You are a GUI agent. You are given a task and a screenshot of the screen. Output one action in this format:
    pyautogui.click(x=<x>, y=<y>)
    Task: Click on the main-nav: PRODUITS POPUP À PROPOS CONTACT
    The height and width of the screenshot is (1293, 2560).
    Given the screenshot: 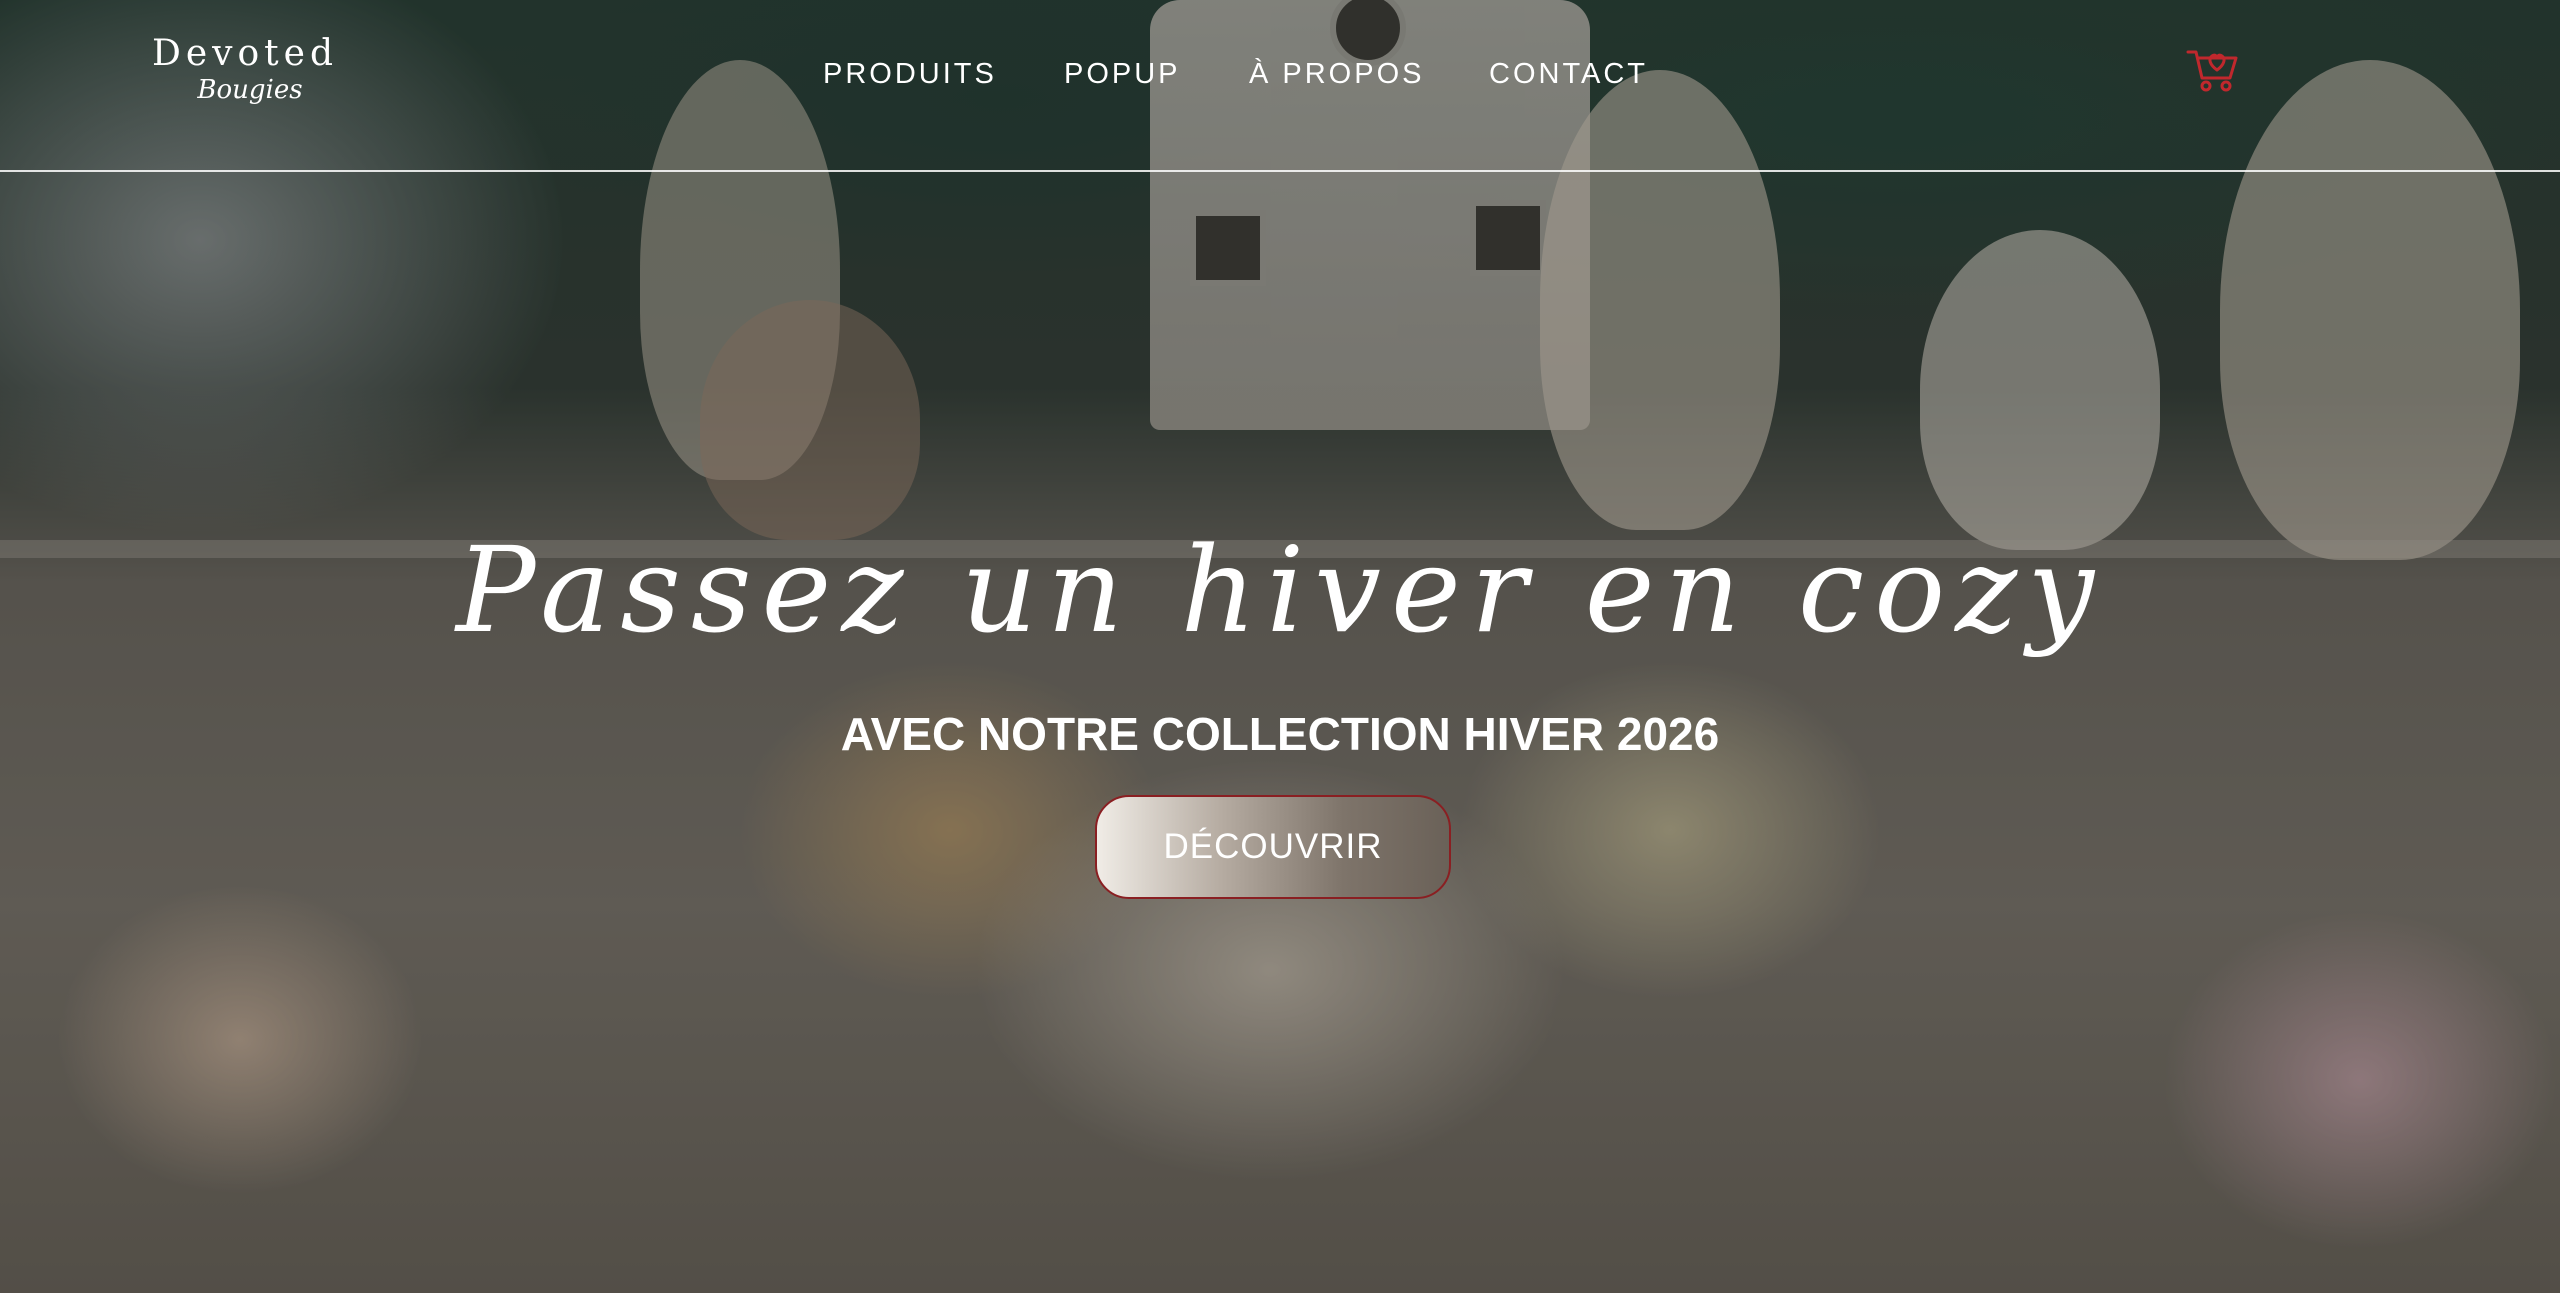 What is the action you would take?
    pyautogui.click(x=1280, y=78)
    